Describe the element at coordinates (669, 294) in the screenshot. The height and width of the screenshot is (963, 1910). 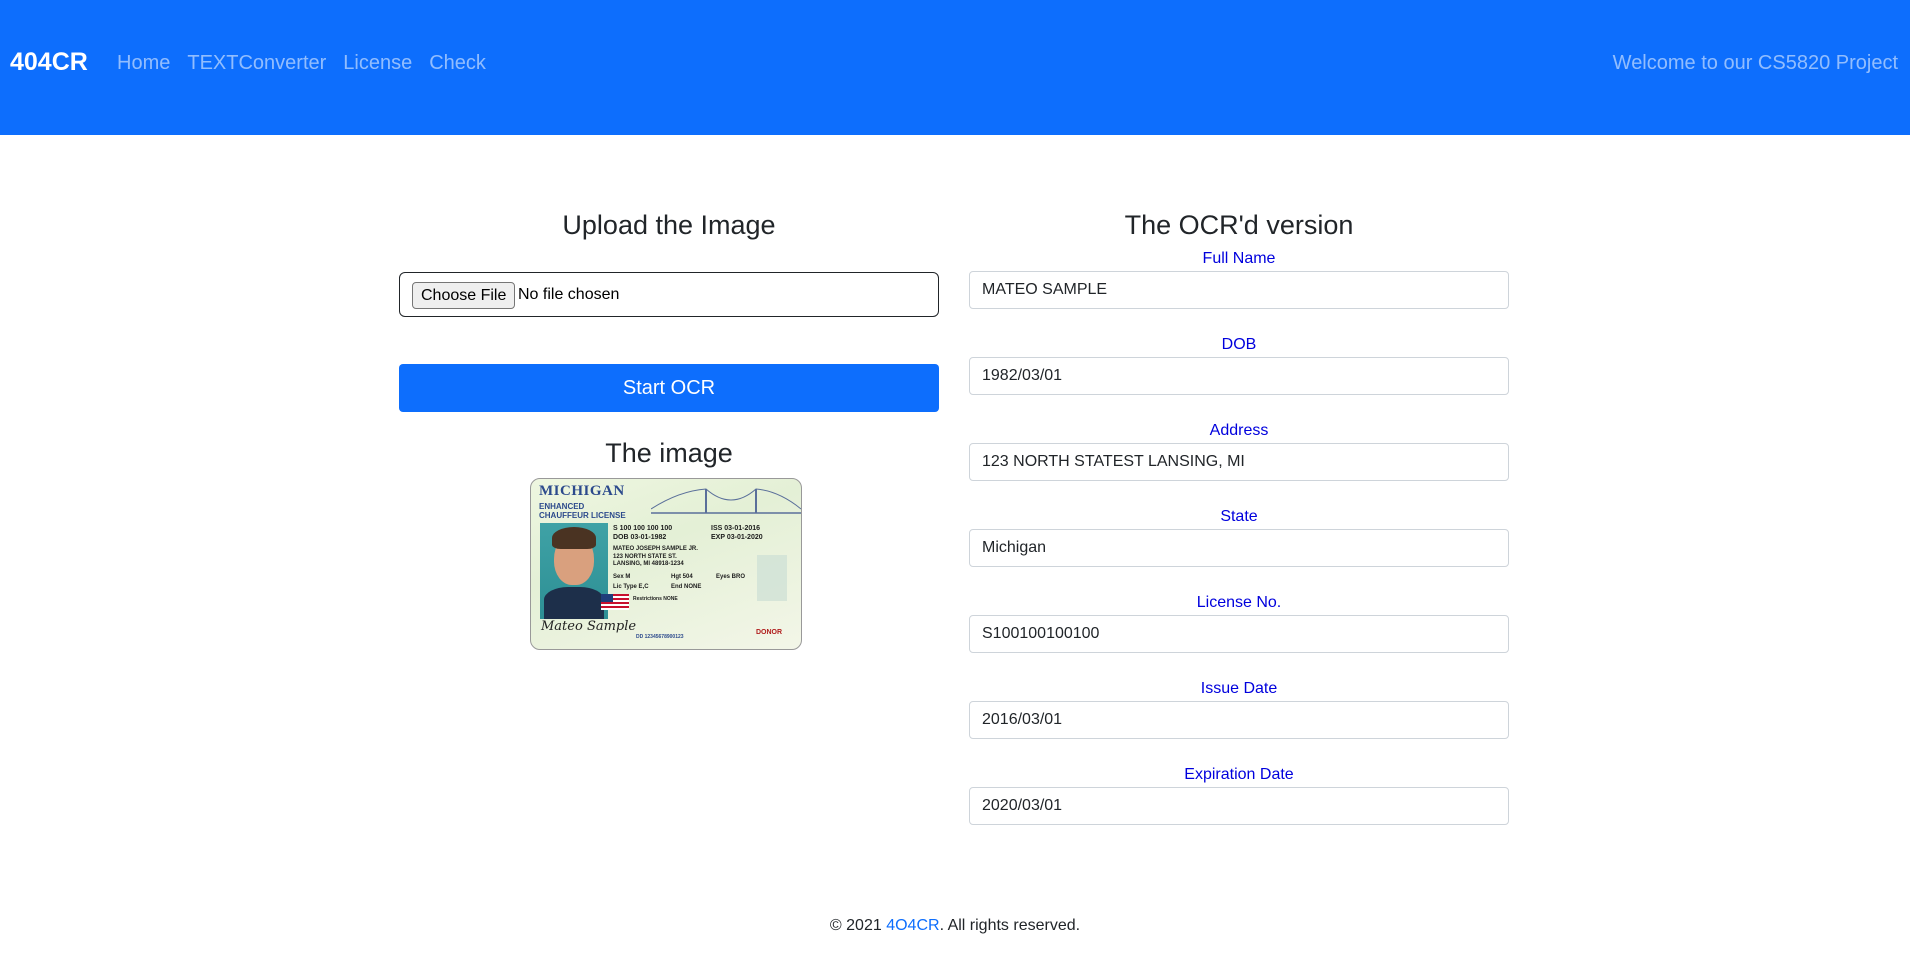
I see `file-input: Choose File No file chosen` at that location.